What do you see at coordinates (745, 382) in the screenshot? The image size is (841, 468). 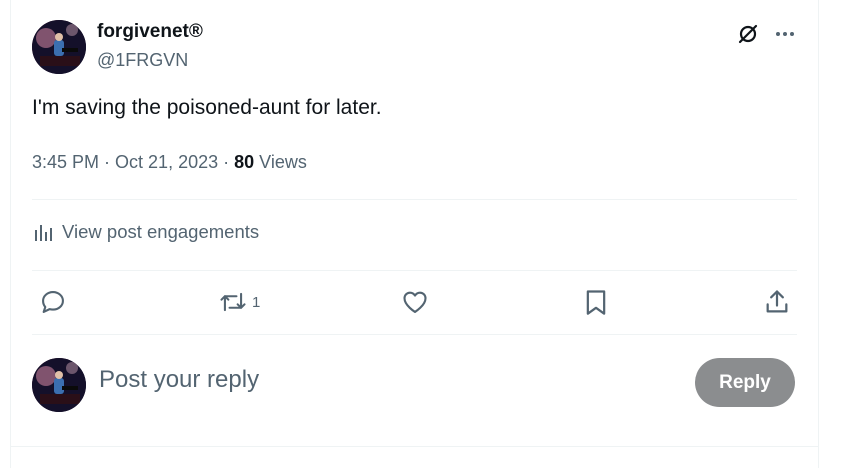 I see `reply-button: Reply` at bounding box center [745, 382].